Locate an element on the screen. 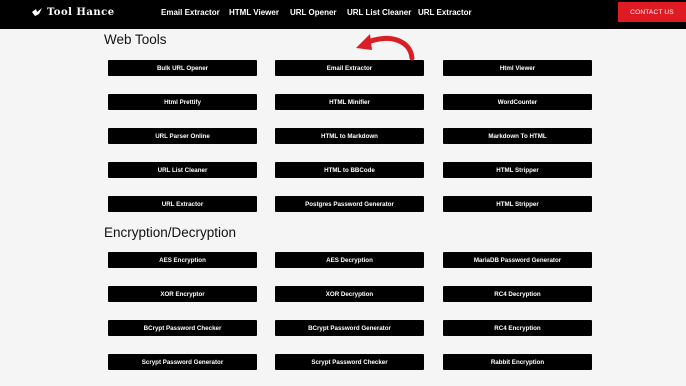 The width and height of the screenshot is (686, 386). tool-button-bcrypt-password-generator: BCrypt Password Generator is located at coordinates (349, 328).